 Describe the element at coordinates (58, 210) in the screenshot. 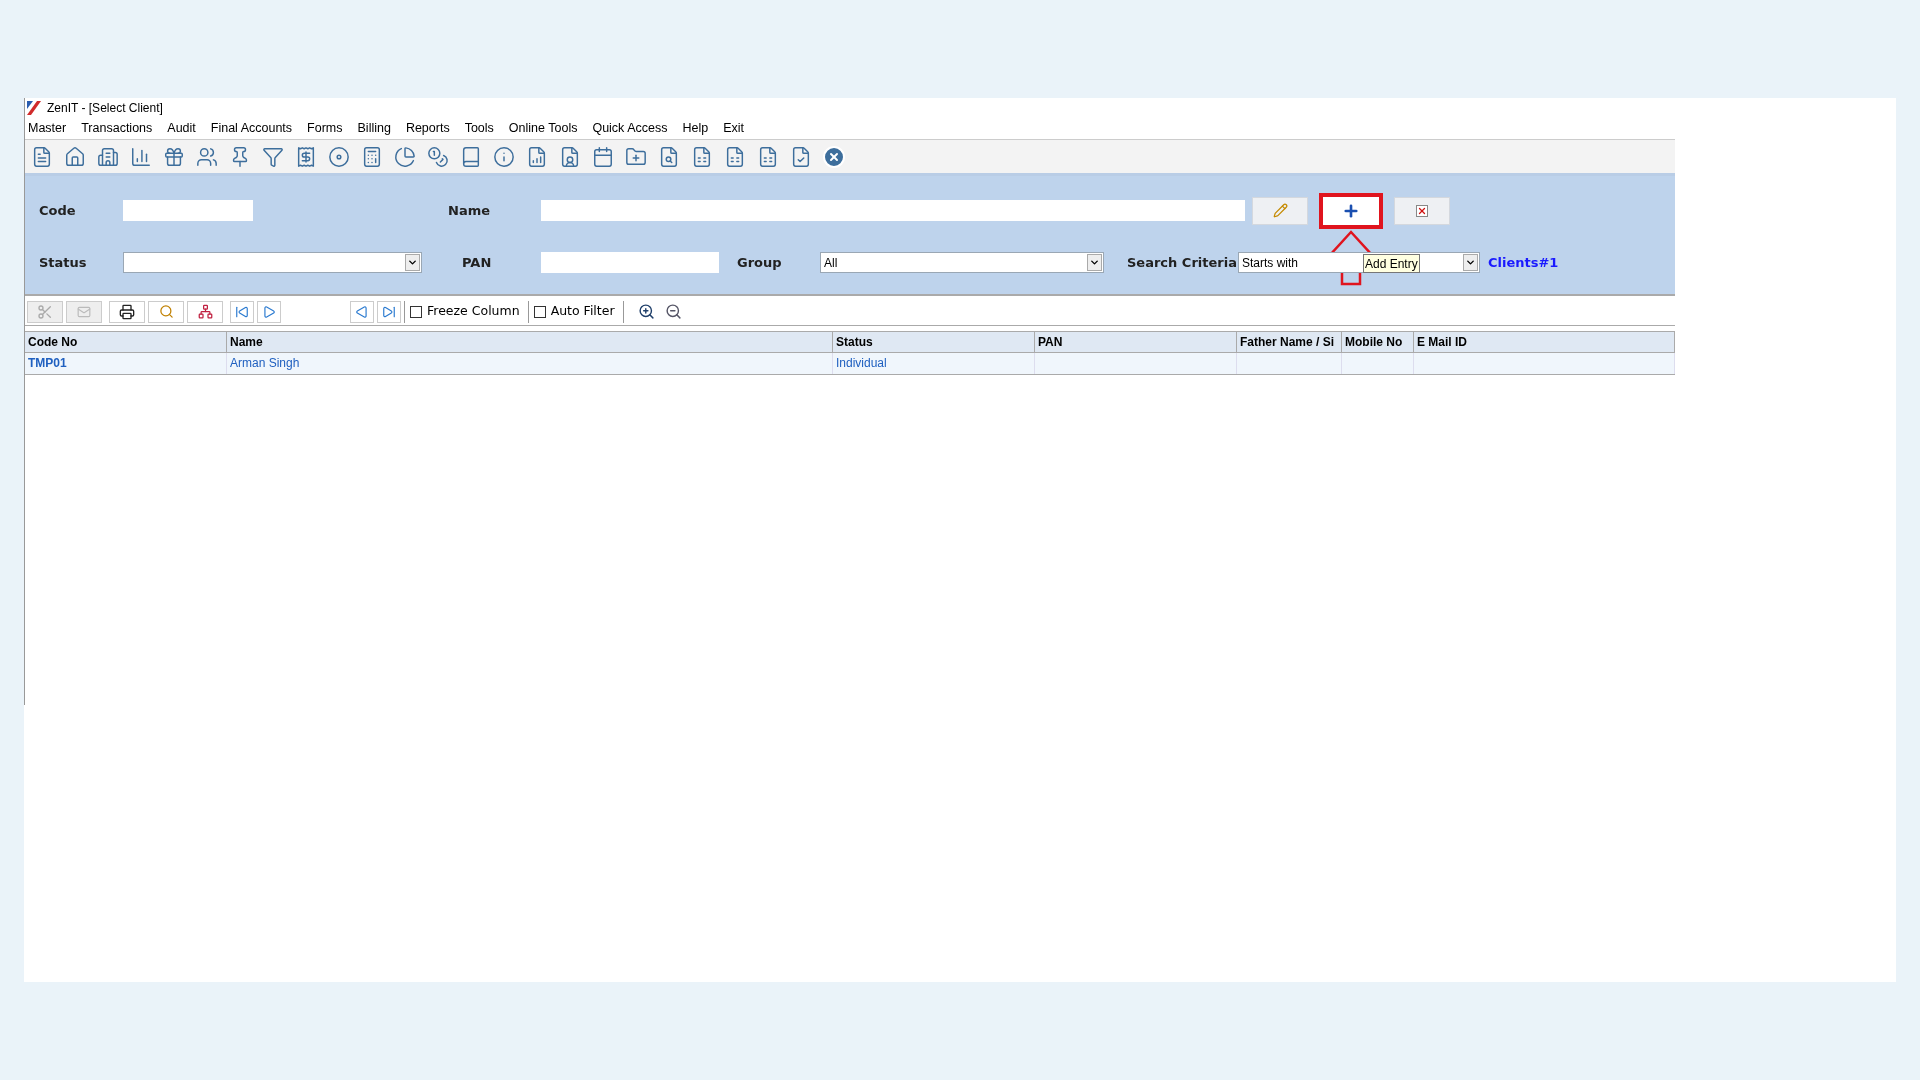

I see `field-label: Code` at that location.